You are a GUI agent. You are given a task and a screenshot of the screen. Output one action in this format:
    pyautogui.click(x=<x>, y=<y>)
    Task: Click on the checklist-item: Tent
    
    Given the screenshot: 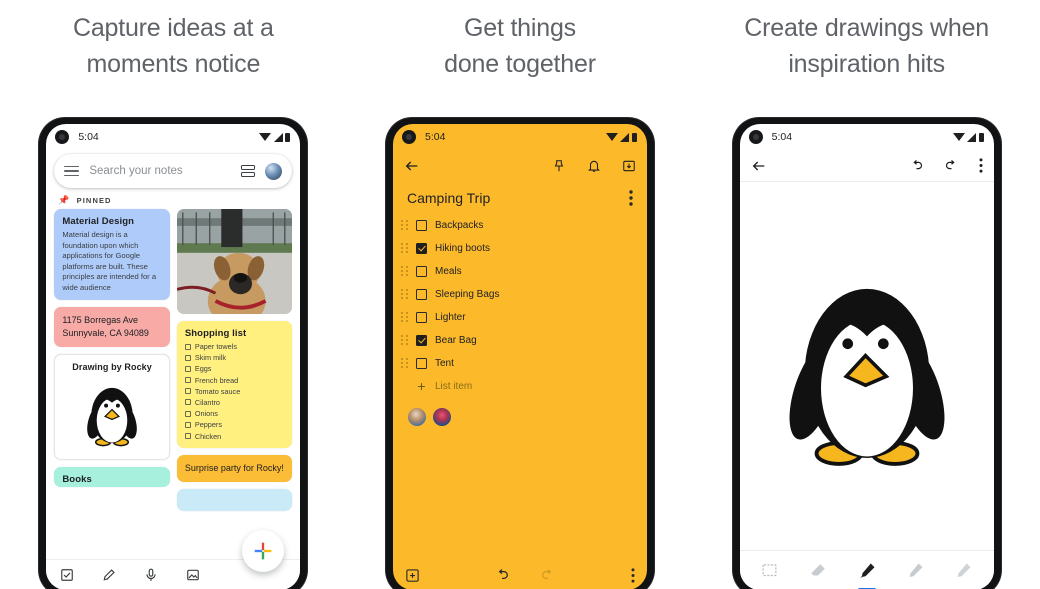 What is the action you would take?
    pyautogui.click(x=519, y=363)
    